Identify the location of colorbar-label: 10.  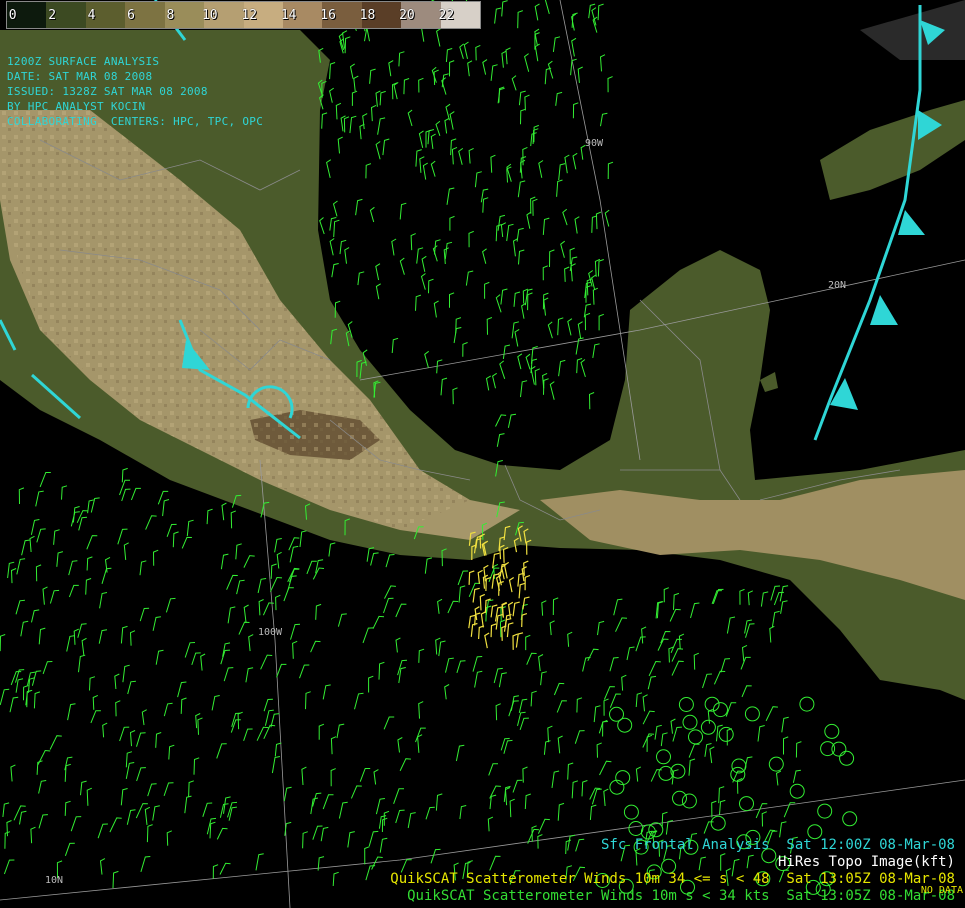
(209, 15).